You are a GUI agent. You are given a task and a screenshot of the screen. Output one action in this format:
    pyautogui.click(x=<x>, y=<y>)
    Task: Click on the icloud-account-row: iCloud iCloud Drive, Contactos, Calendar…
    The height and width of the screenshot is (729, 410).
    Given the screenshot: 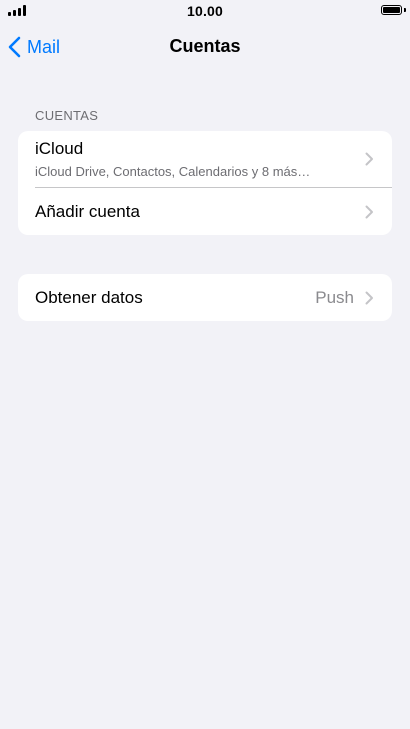 What is the action you would take?
    pyautogui.click(x=205, y=159)
    